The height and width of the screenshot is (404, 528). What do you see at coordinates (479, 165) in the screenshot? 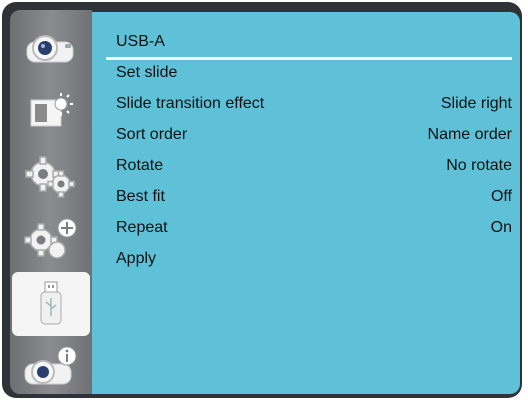
I see `menu-item-value: No rotate` at bounding box center [479, 165].